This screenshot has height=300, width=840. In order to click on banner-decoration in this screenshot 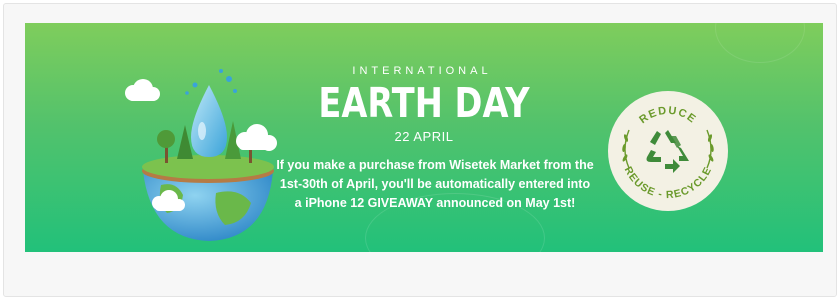, I will do `click(760, 43)`.